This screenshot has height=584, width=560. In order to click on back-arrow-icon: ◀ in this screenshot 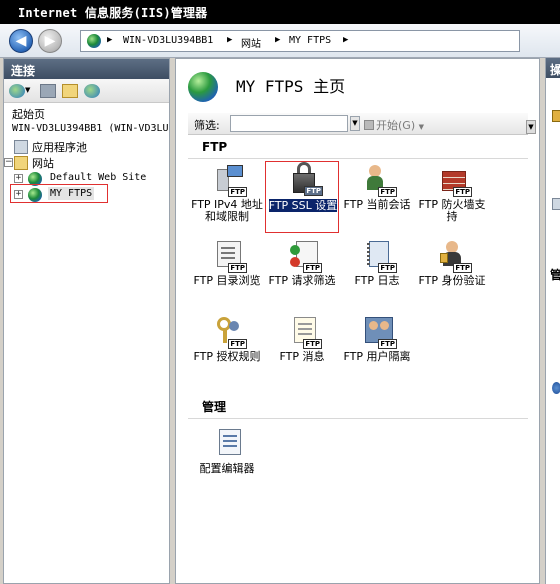, I will do `click(21, 41)`.